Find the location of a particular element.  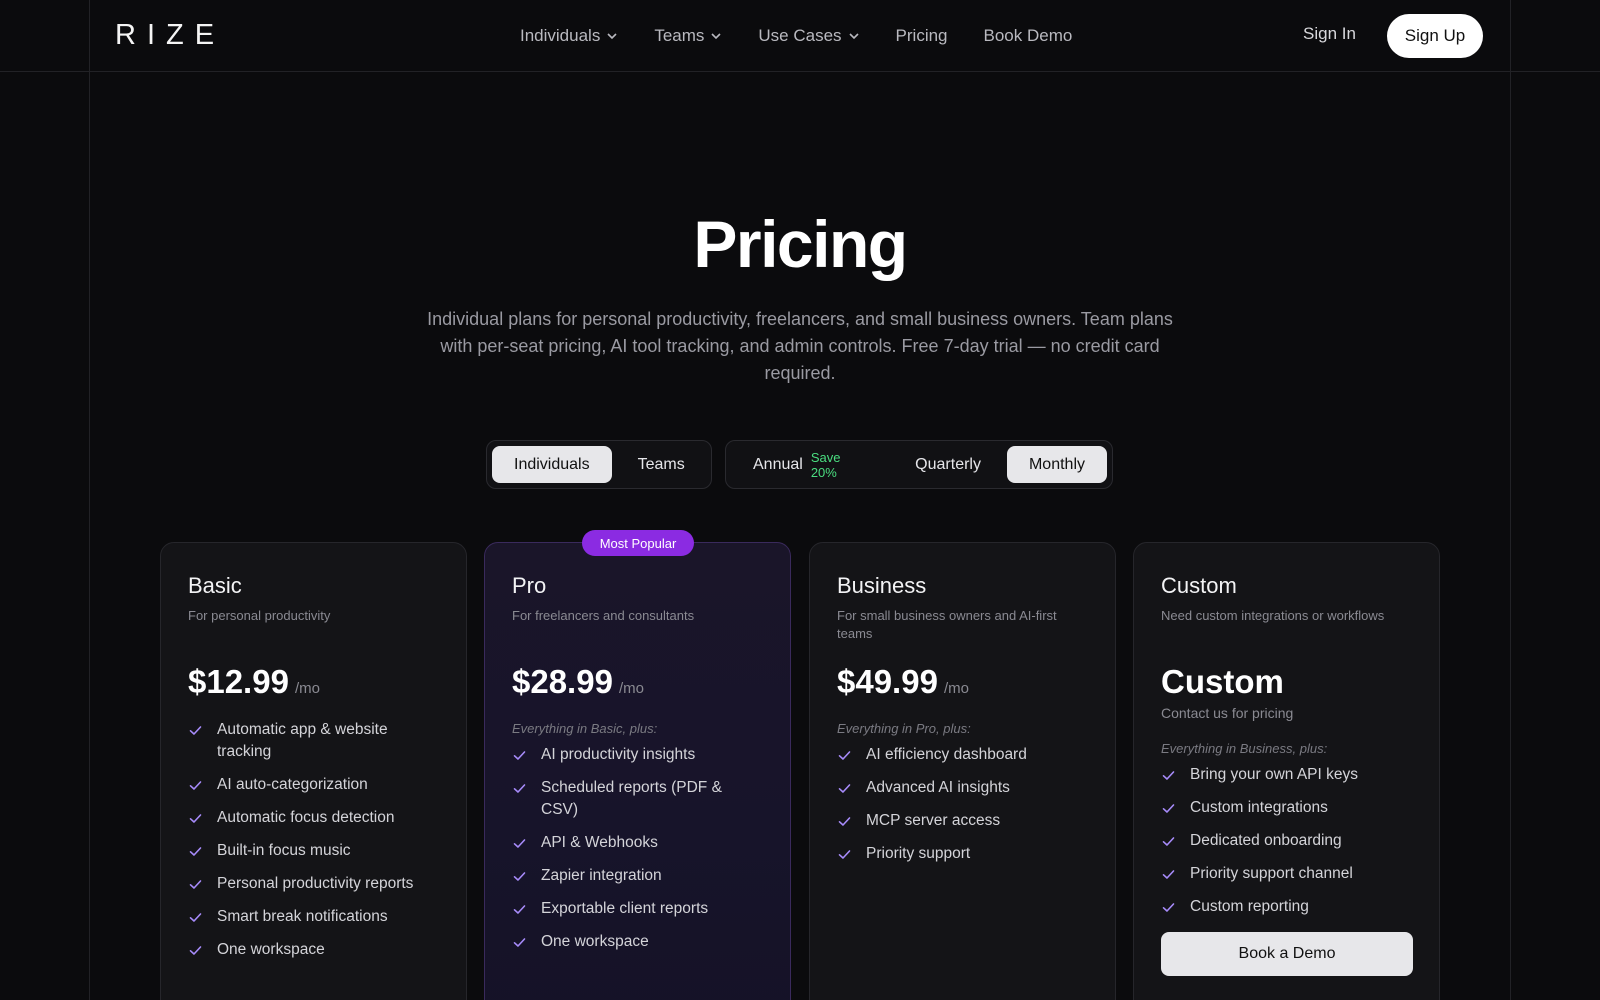

feature-text: Personal productivity reports is located at coordinates (315, 883).